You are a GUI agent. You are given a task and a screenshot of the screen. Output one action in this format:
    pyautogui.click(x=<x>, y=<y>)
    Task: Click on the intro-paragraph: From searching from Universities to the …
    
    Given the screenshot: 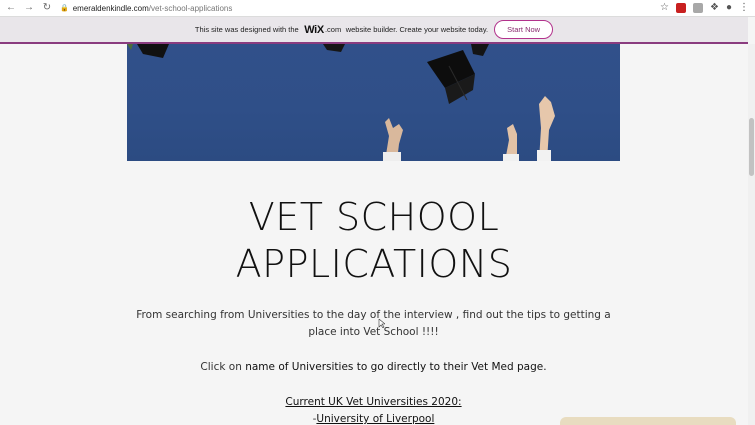 What is the action you would take?
    pyautogui.click(x=373, y=323)
    